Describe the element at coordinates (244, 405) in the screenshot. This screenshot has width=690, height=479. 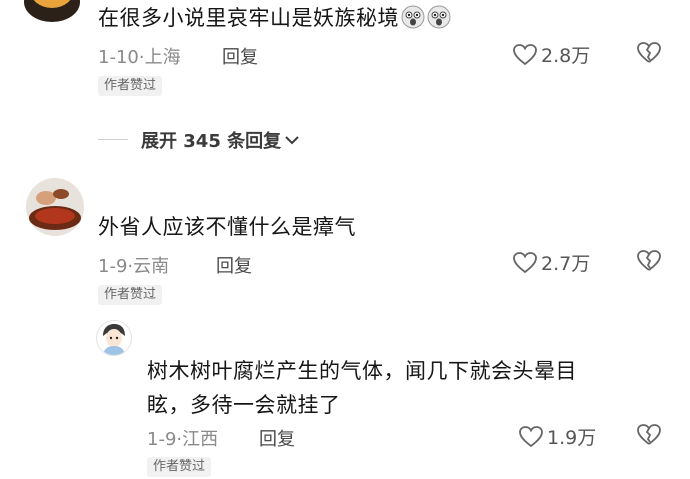
I see `reply-text-line: 眩，多待一会就挂了` at that location.